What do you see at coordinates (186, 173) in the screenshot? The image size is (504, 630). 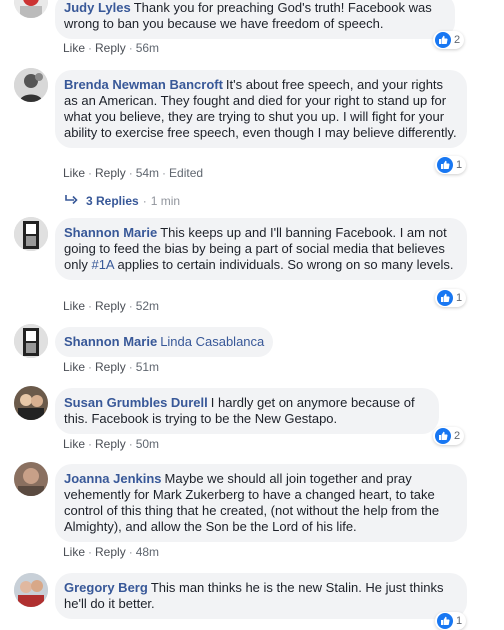 I see `edited-label: Edited` at bounding box center [186, 173].